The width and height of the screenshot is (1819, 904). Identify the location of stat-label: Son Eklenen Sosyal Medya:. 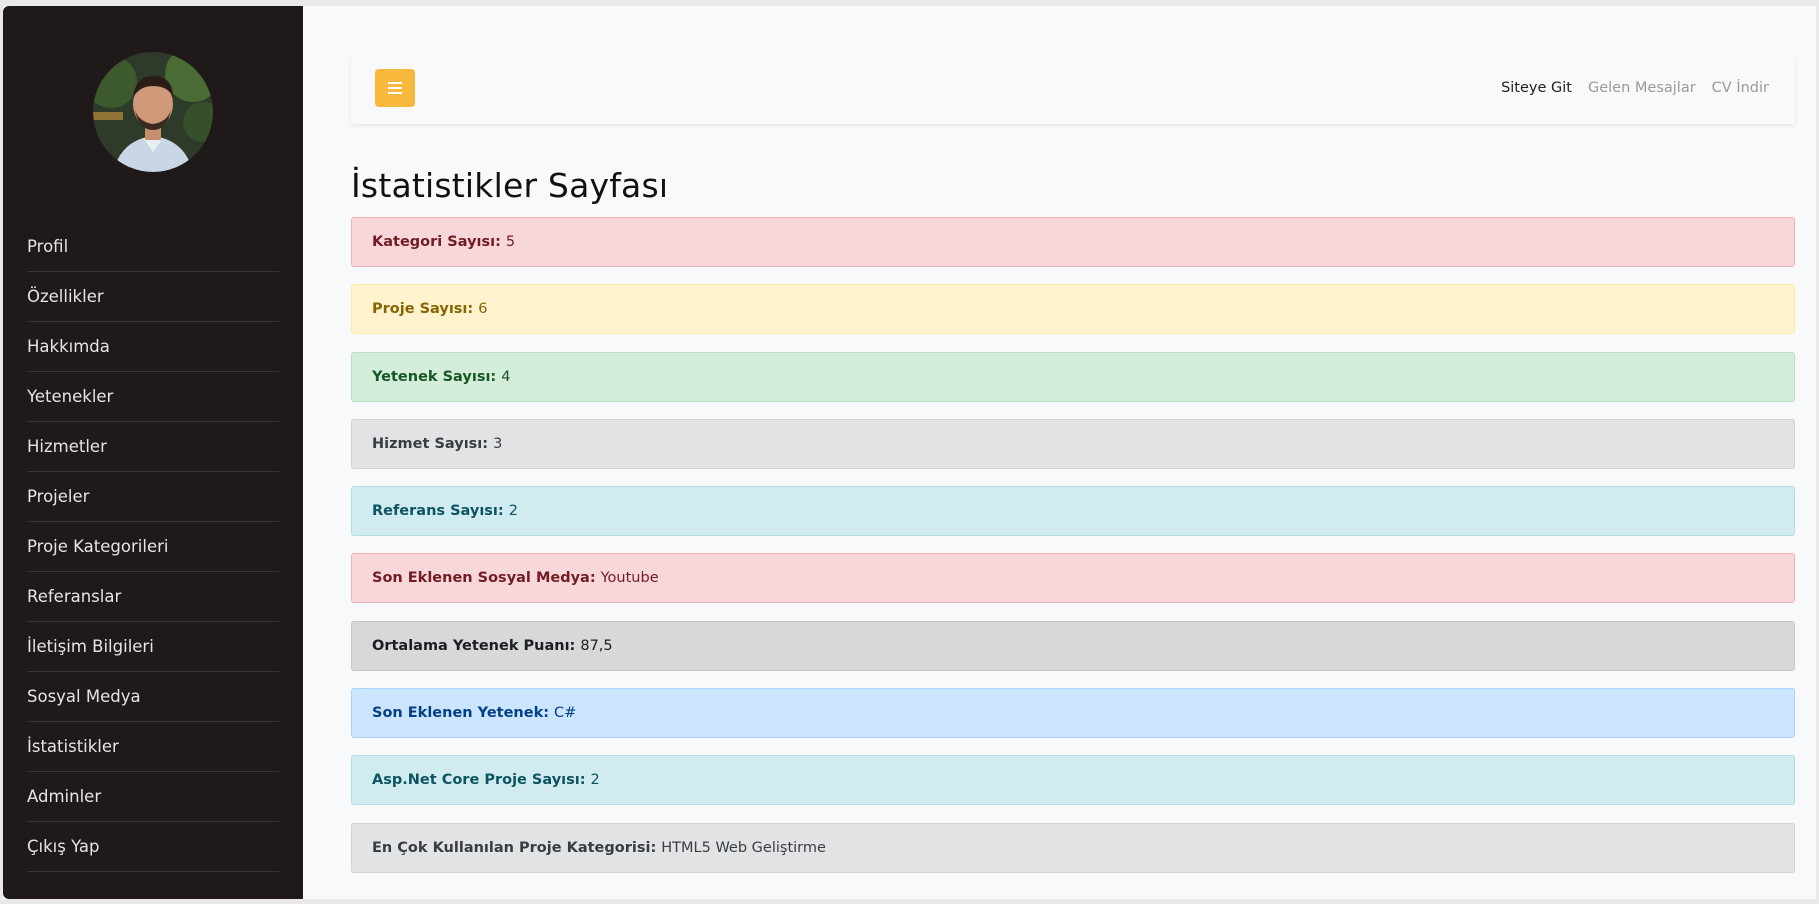
(484, 578).